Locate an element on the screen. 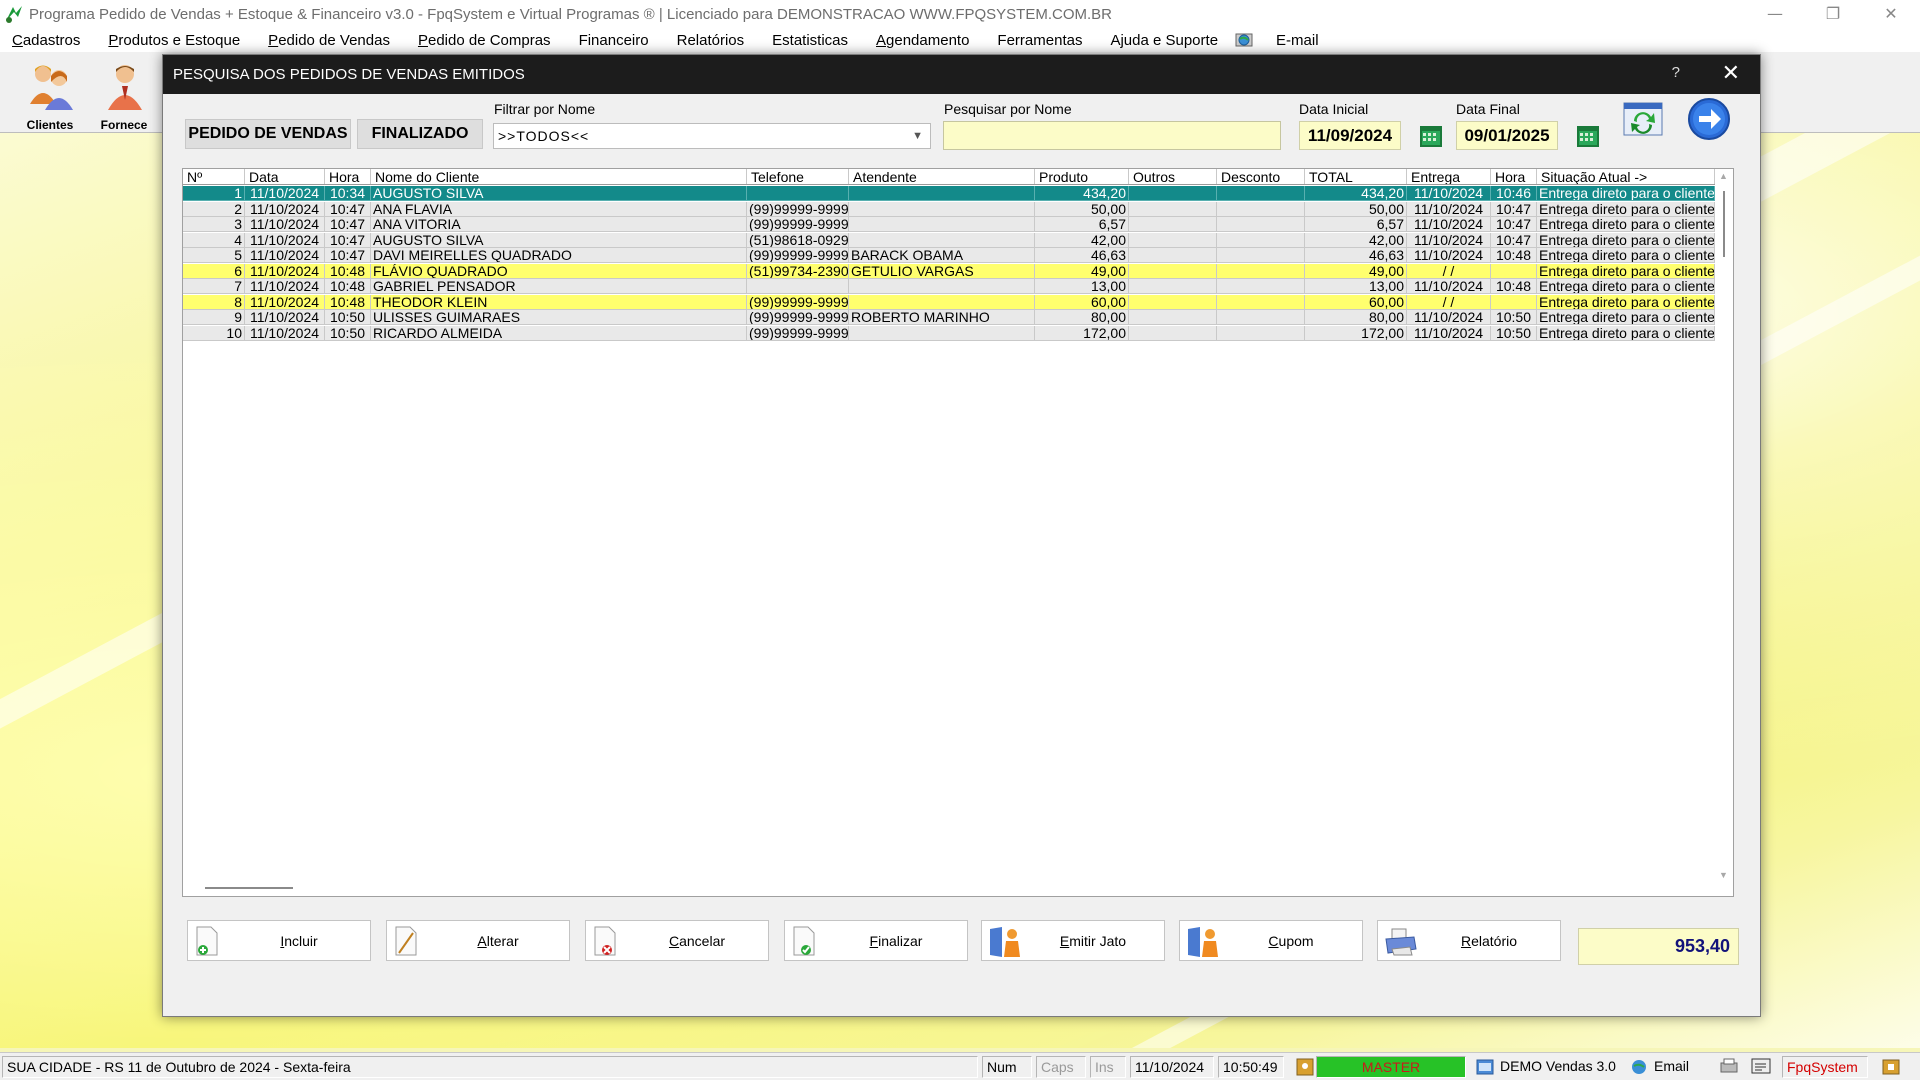 The image size is (1920, 1080). search-input is located at coordinates (1112, 135).